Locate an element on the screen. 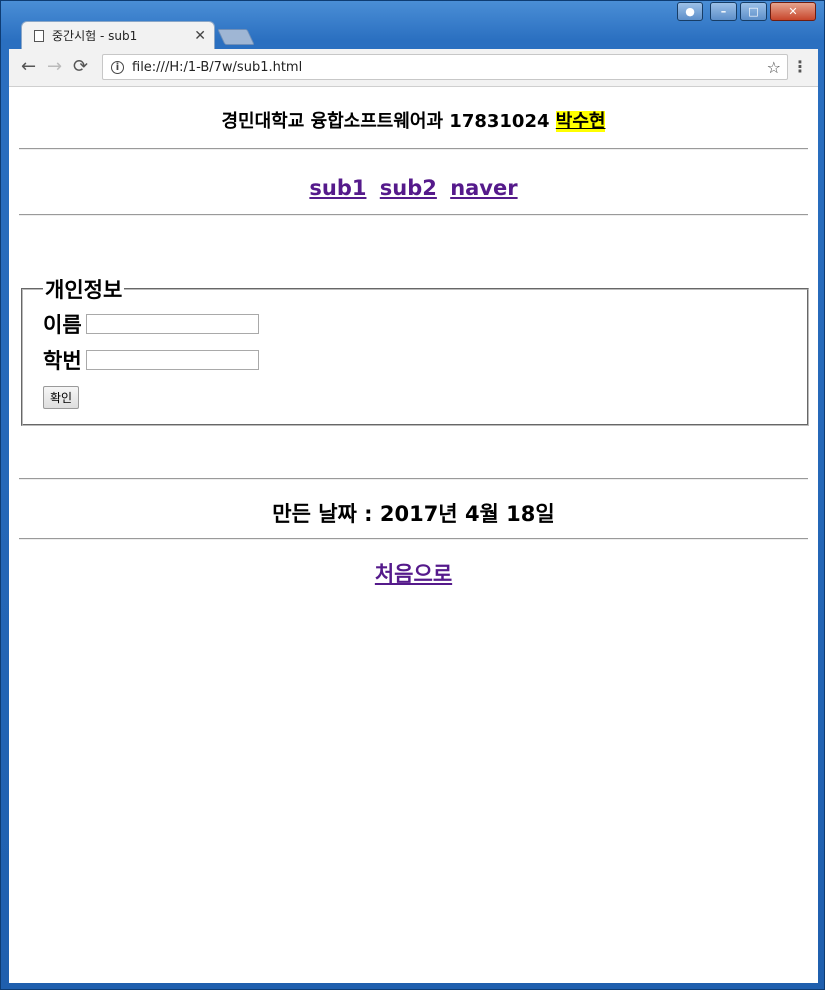 This screenshot has width=825, height=990. student-id-input is located at coordinates (172, 360).